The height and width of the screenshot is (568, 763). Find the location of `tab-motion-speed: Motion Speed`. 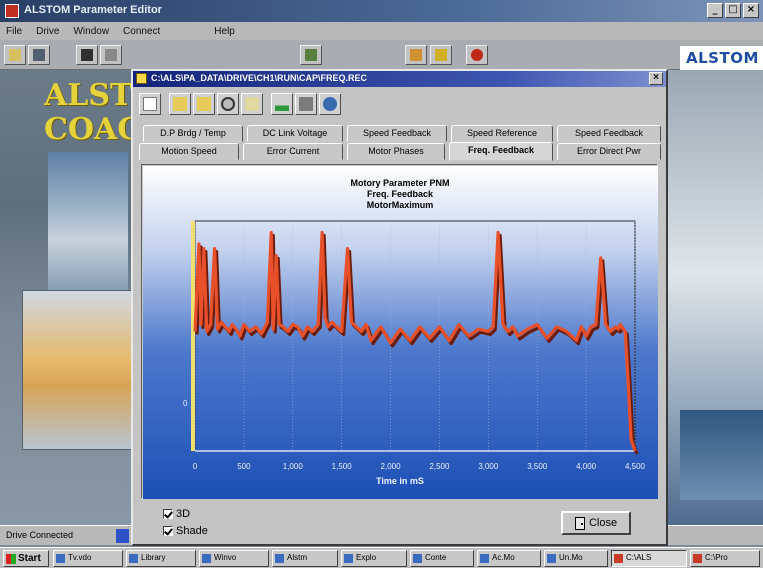

tab-motion-speed: Motion Speed is located at coordinates (189, 151).